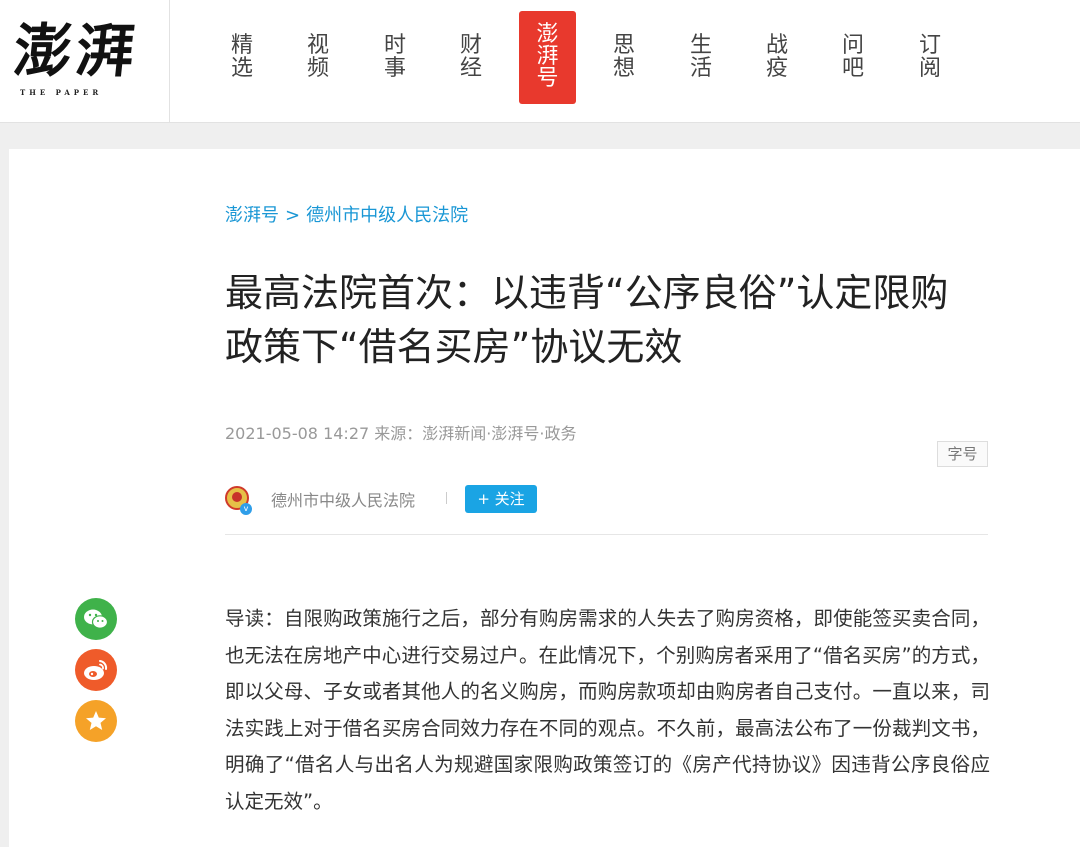 This screenshot has width=1080, height=847. I want to click on article-title: 最高法院首次：以违背“公序良俗”认定限购政策下“借名买房”协议无效, so click(587, 320).